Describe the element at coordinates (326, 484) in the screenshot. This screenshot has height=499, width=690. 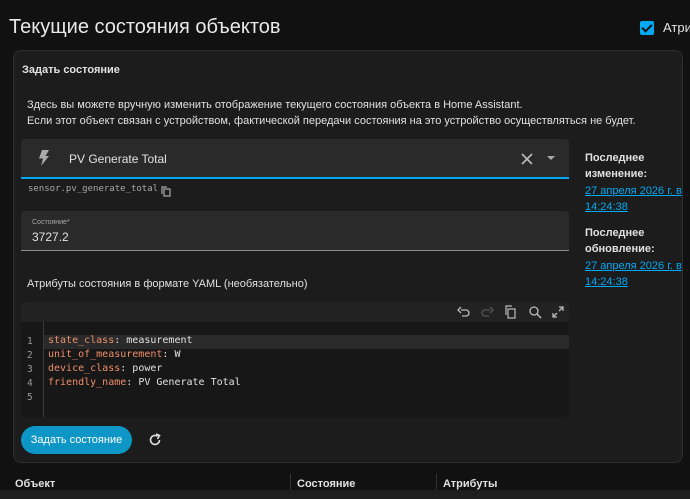
I see `column-header-state: Состояние` at that location.